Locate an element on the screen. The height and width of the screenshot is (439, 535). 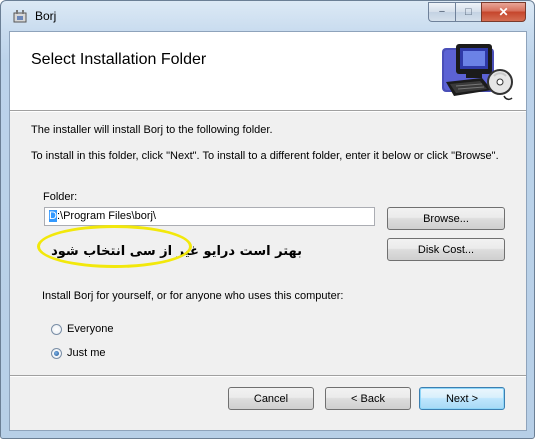
radio-just-me is located at coordinates (56, 353).